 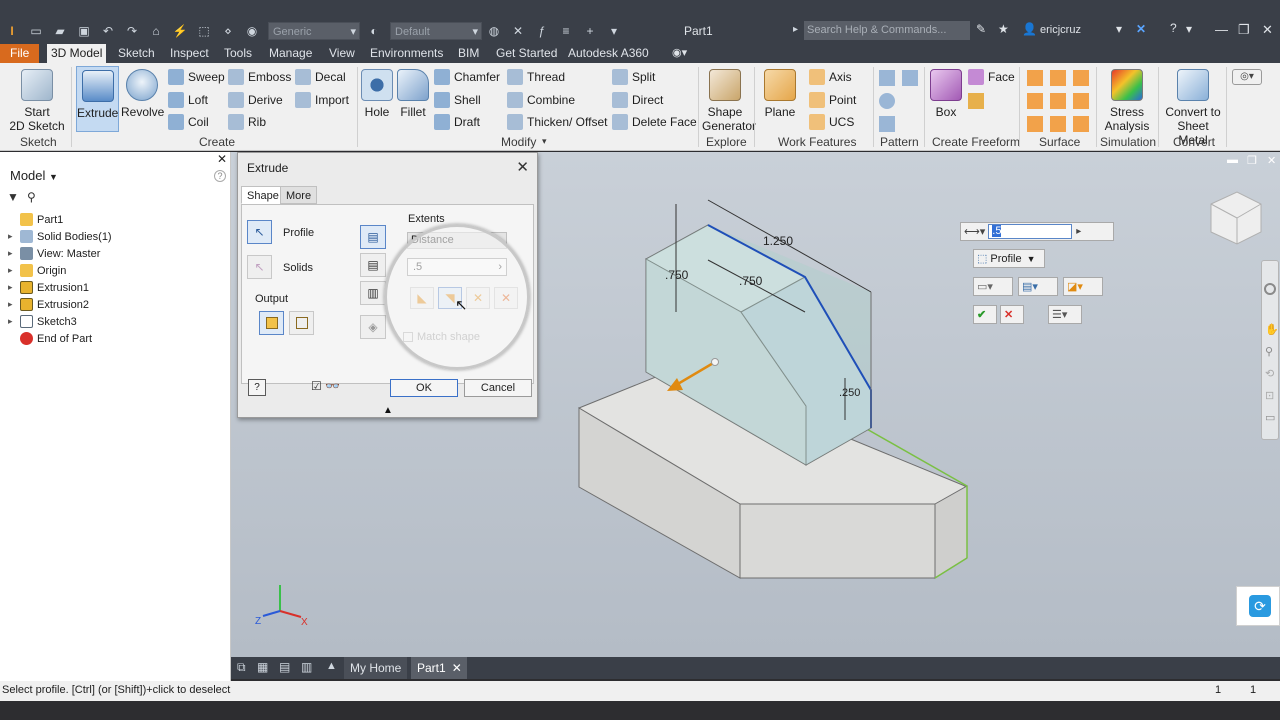 What do you see at coordinates (36, 31) in the screenshot?
I see `new-icon: ▭` at bounding box center [36, 31].